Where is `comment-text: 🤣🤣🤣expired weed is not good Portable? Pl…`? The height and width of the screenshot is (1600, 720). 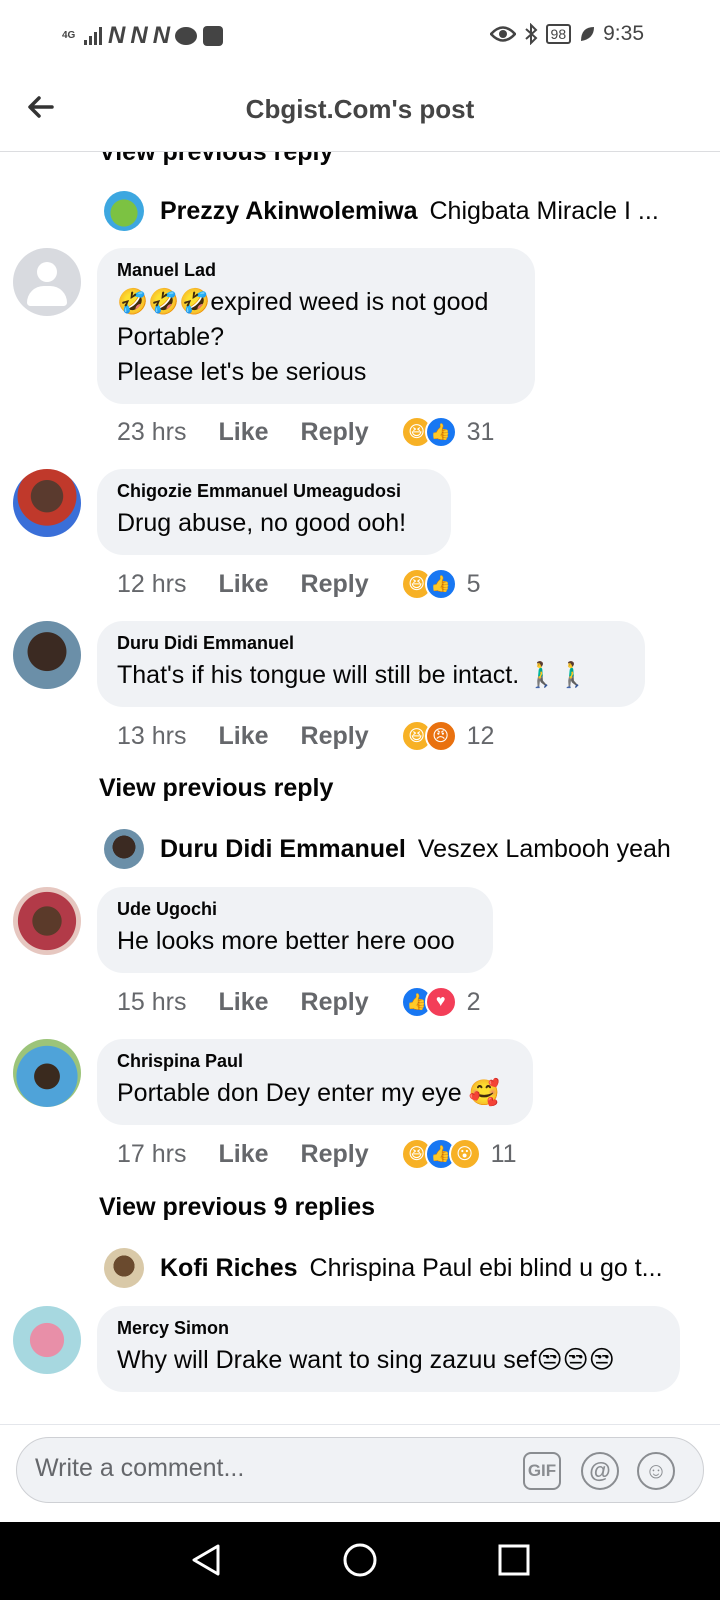
comment-text: 🤣🤣🤣expired weed is not good Portable? Pl… is located at coordinates (303, 337).